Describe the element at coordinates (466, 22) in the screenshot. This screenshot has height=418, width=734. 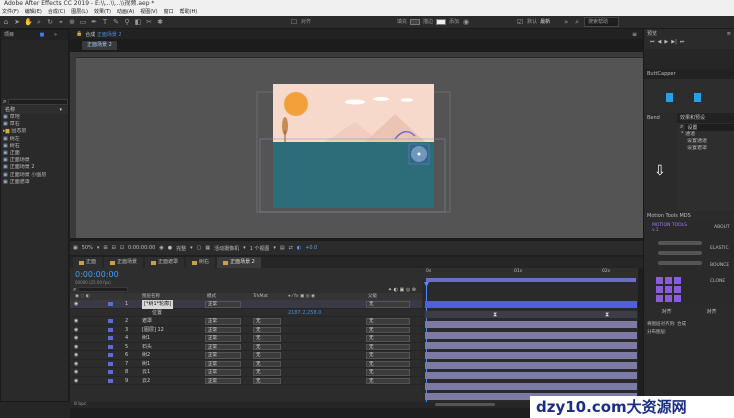
I see `add-icon: ◉` at that location.